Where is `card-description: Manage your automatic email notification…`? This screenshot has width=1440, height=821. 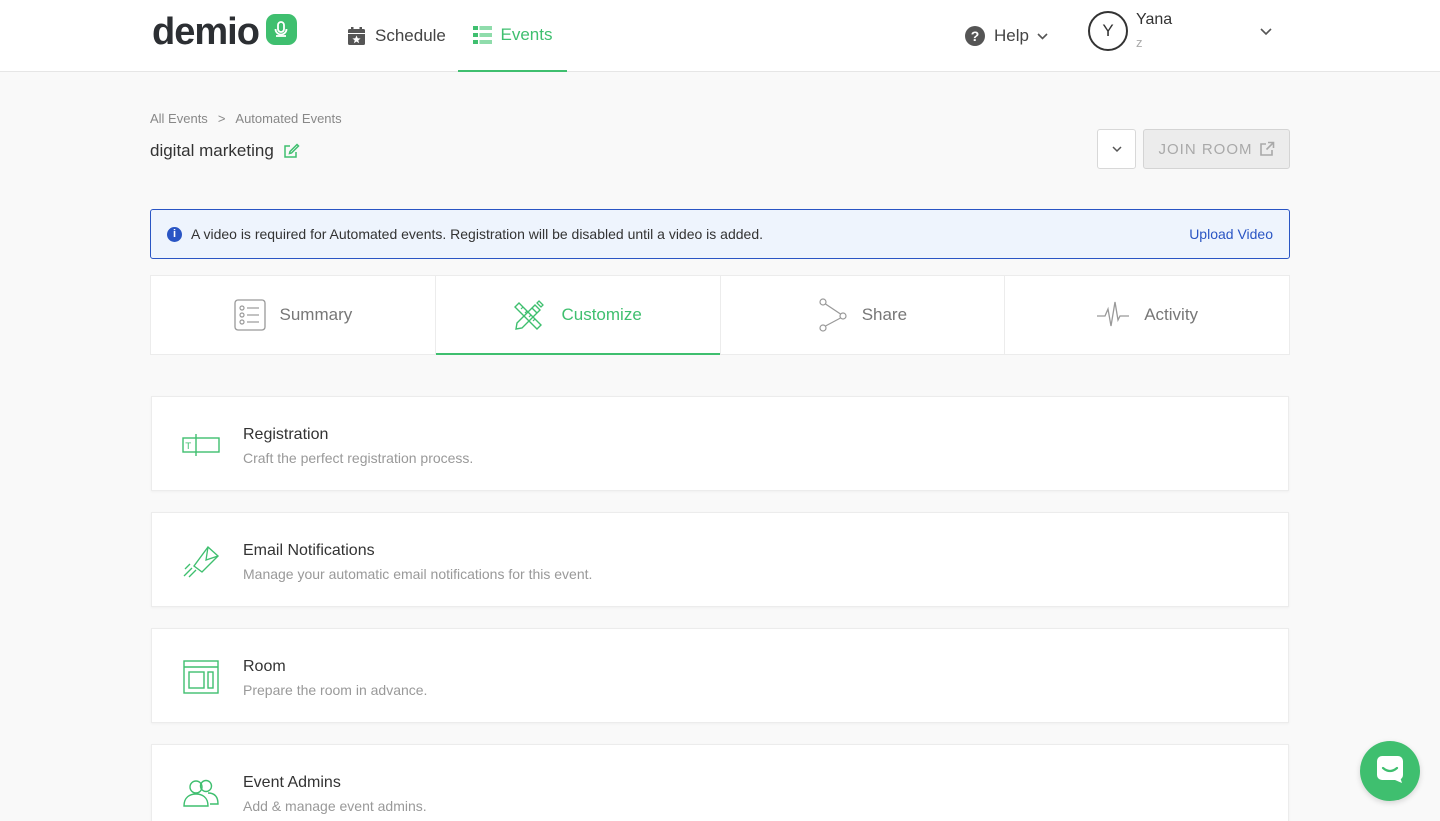
card-description: Manage your automatic email notification… is located at coordinates (418, 574).